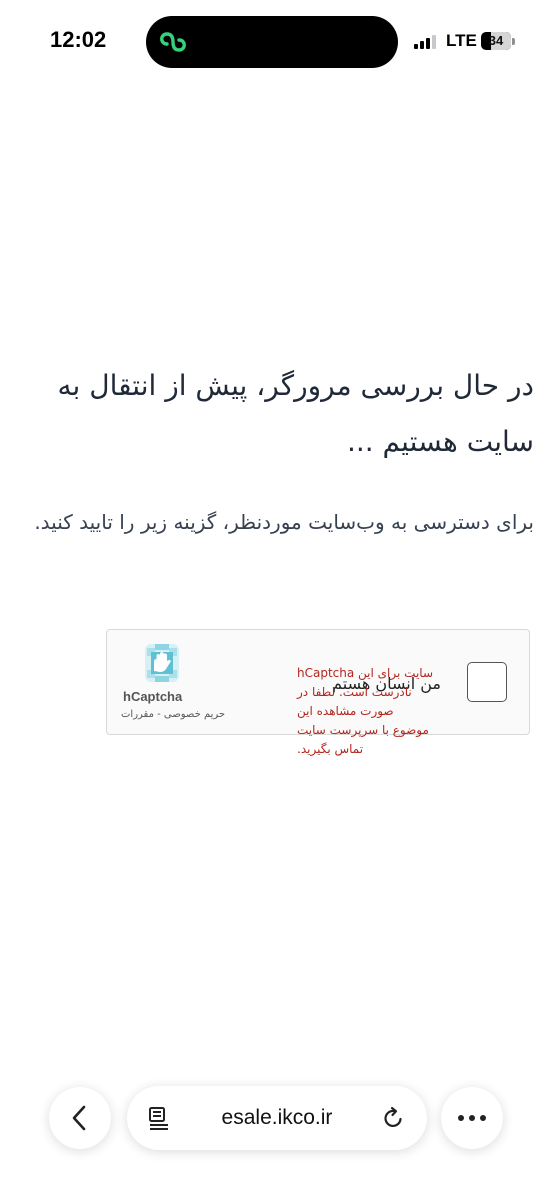  What do you see at coordinates (173, 714) in the screenshot?
I see `captcha-privacy-terms-links: حریم خصوصی - مقررات` at bounding box center [173, 714].